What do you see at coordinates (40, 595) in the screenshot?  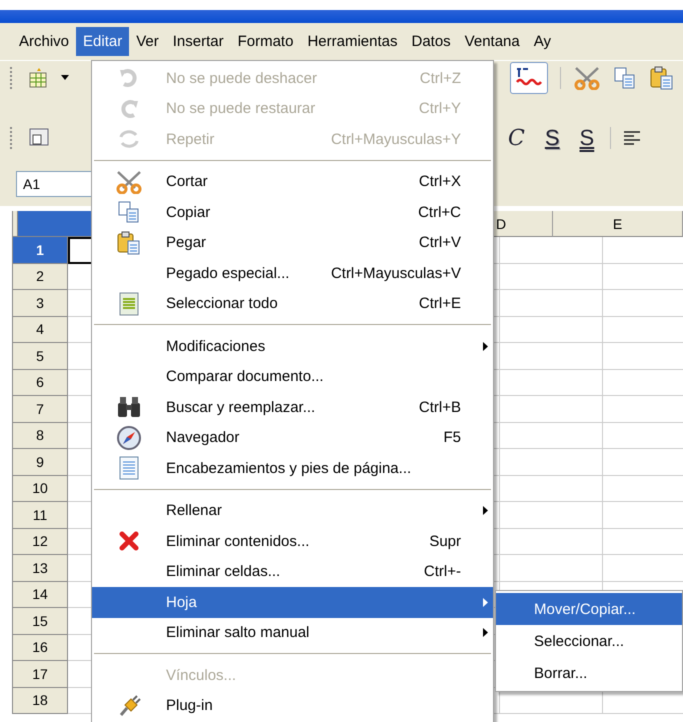 I see `row-header: 14` at bounding box center [40, 595].